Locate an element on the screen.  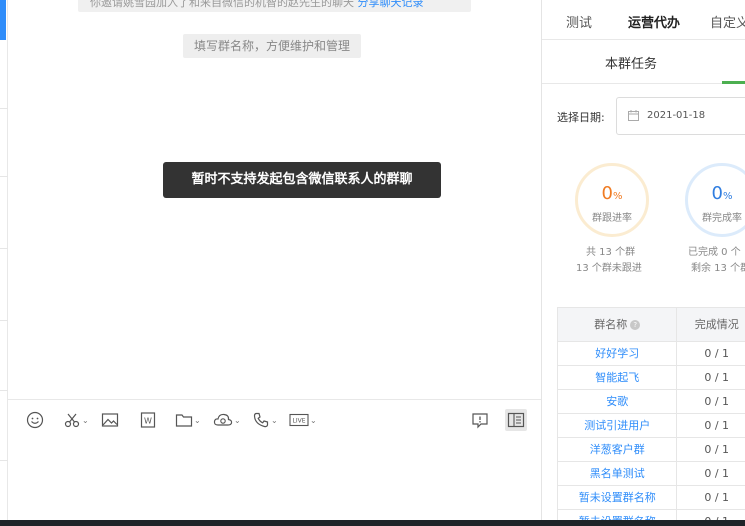
group-name-link: 黑名单测试 is located at coordinates (618, 473).